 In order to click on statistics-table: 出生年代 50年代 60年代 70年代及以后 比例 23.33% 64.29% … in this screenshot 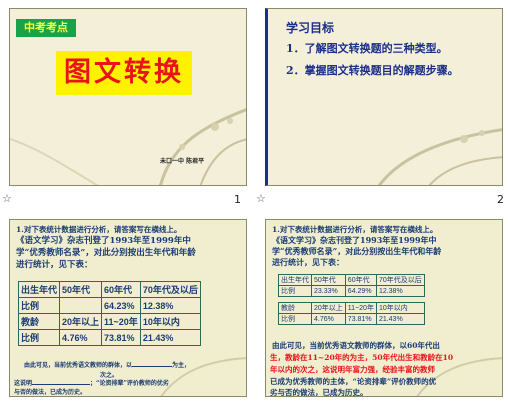, I will do `click(351, 299)`.